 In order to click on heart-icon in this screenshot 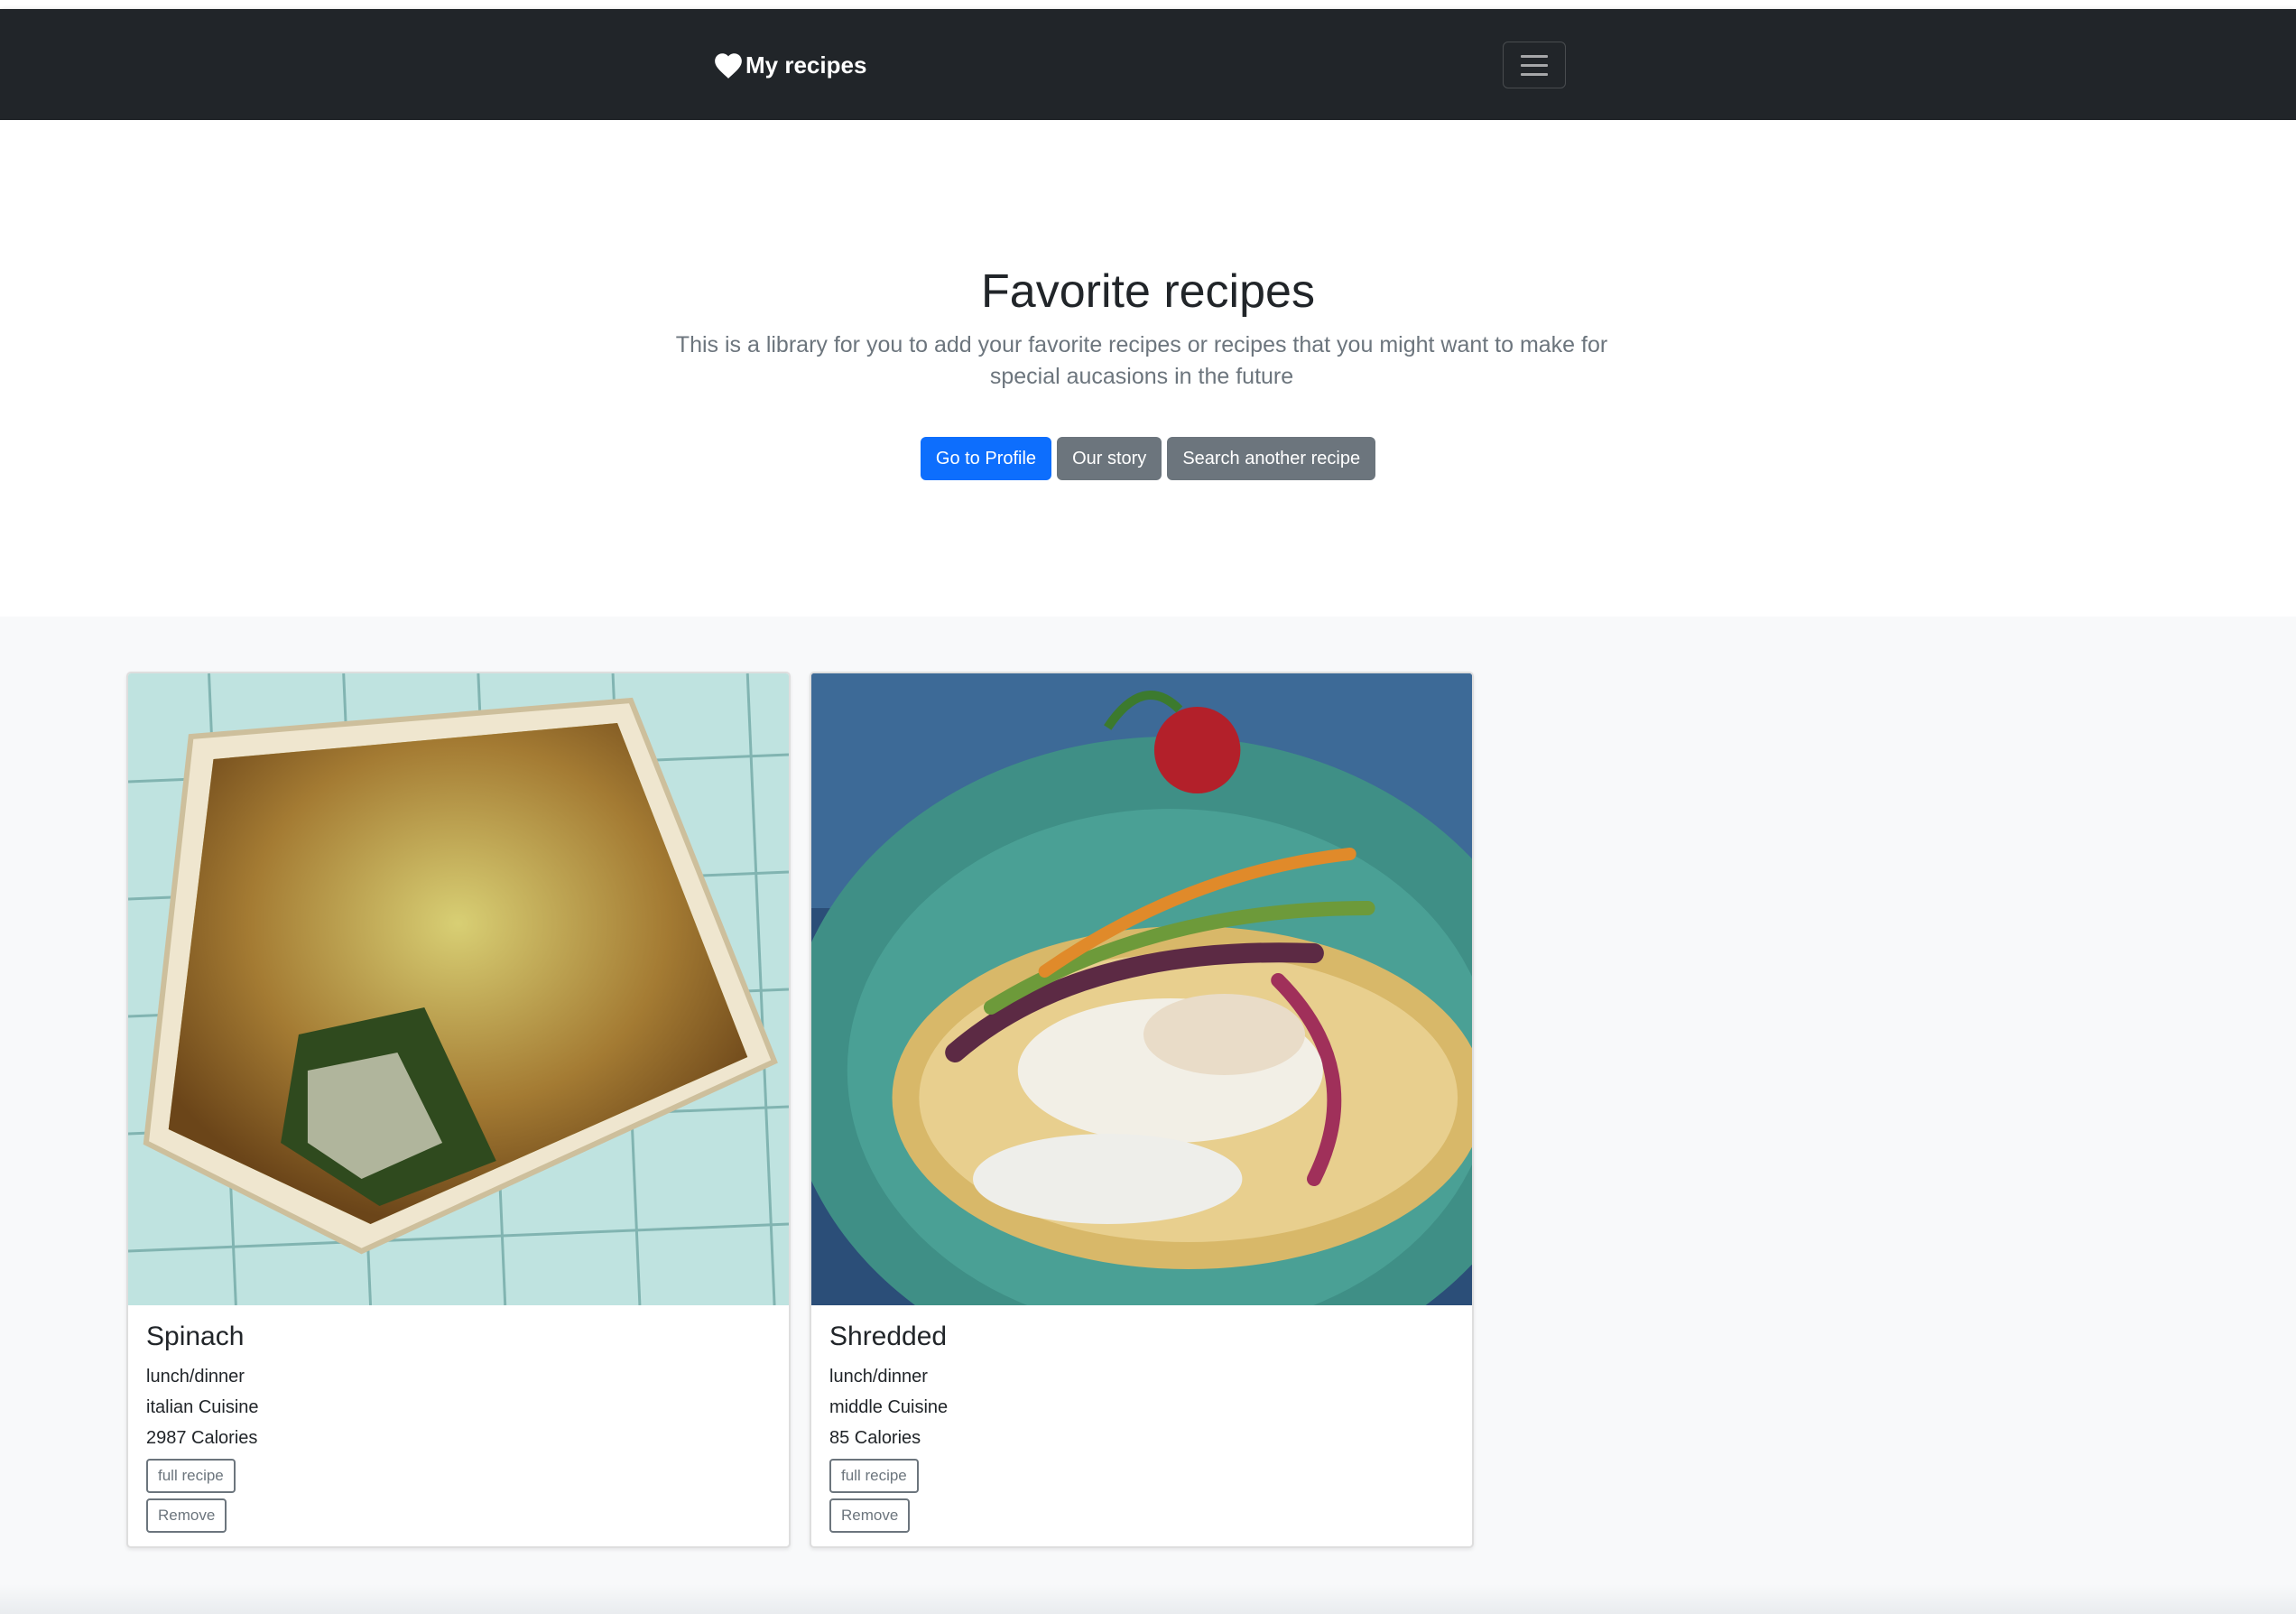, I will do `click(728, 66)`.